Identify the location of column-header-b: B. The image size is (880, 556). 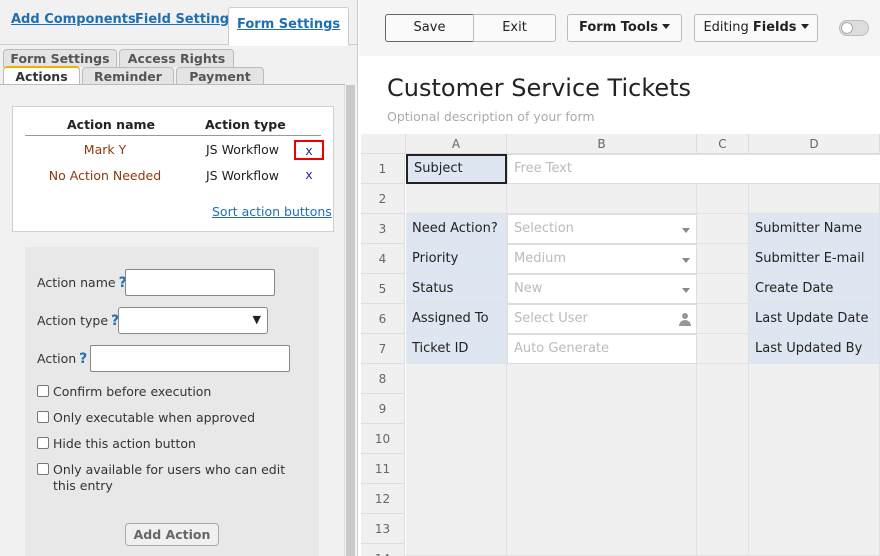
(602, 144).